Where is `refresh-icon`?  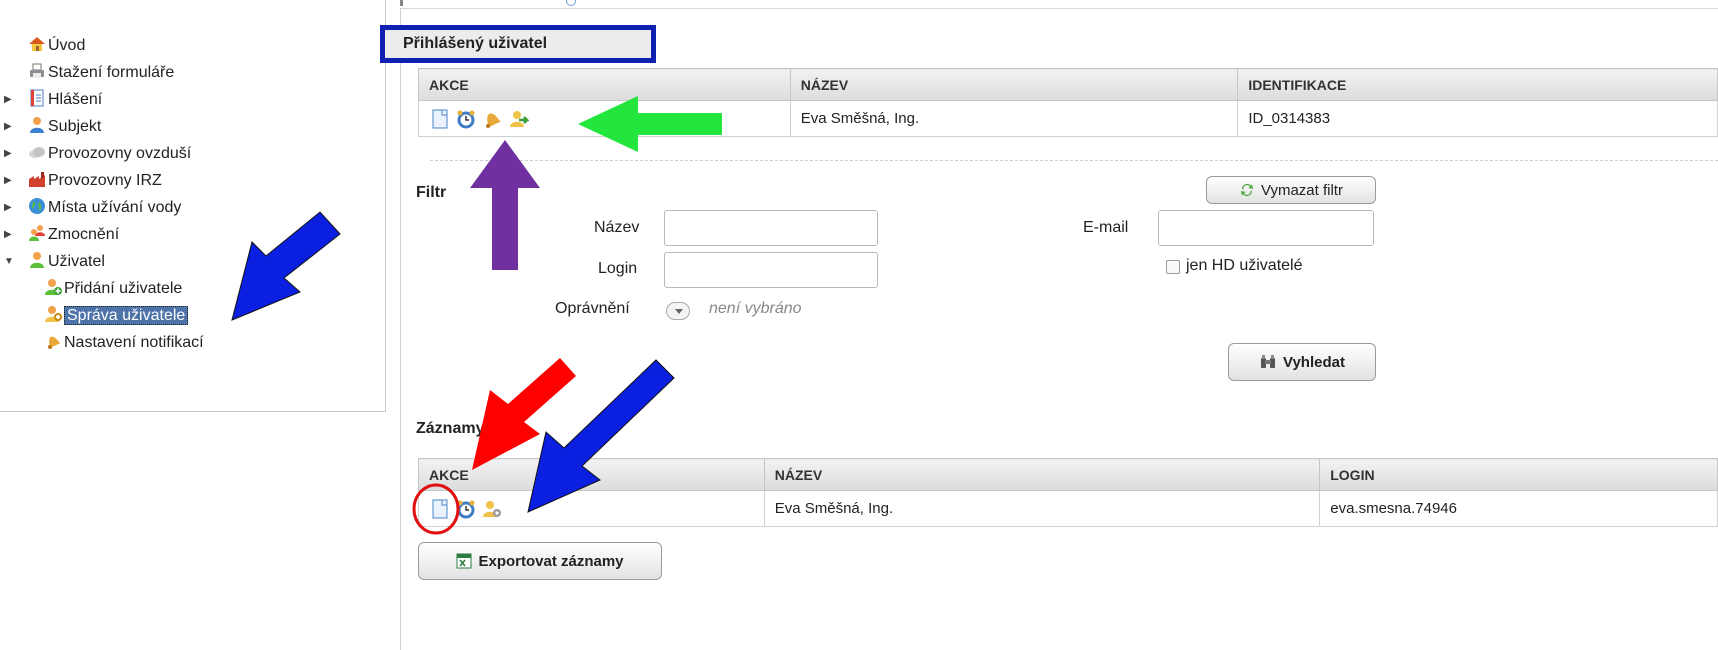
refresh-icon is located at coordinates (1247, 190).